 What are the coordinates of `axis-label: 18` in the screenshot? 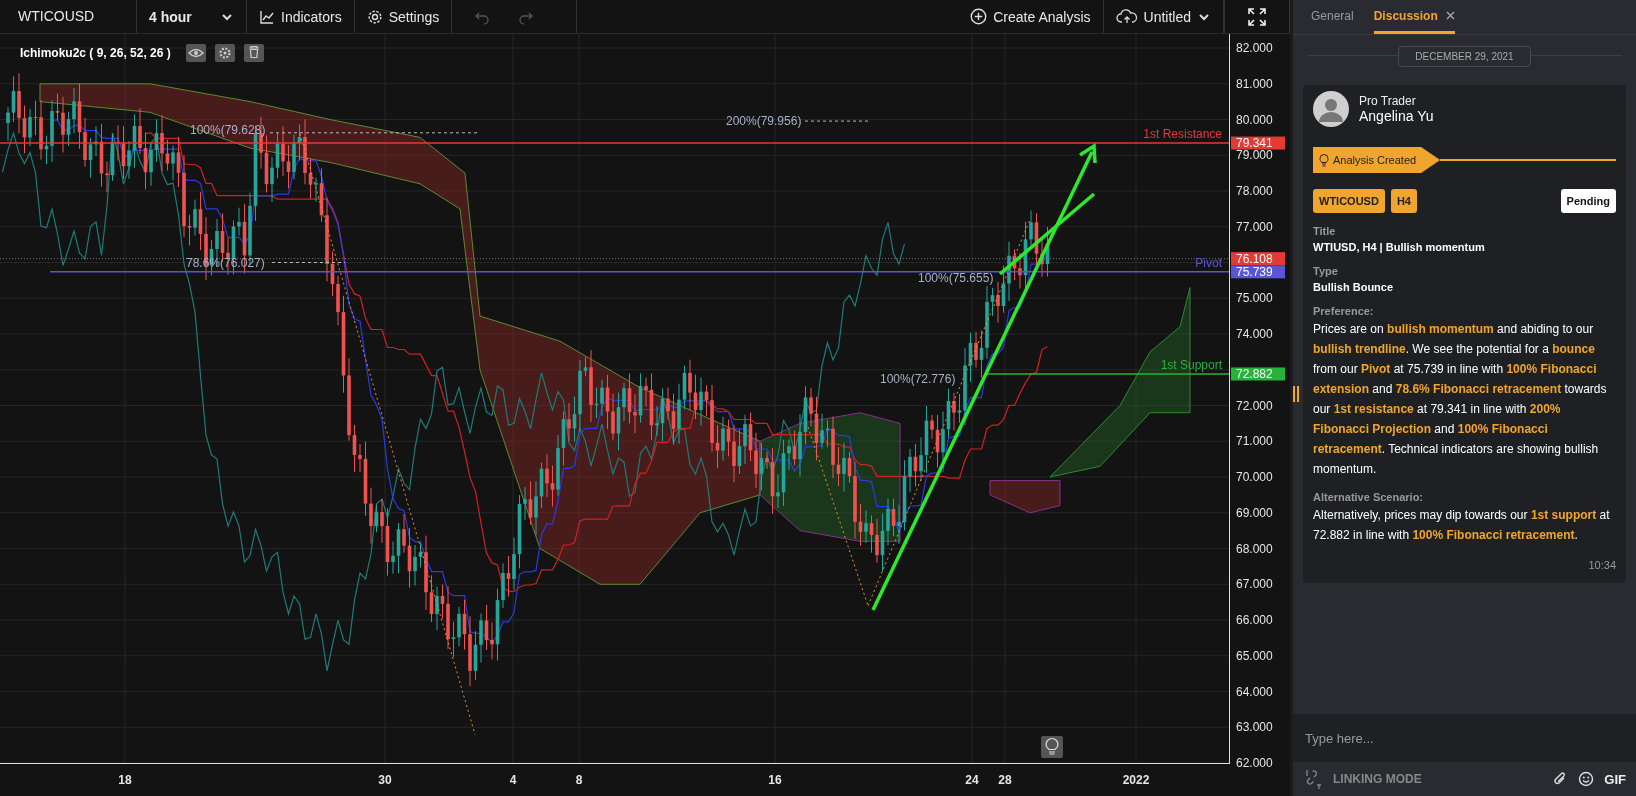 It's located at (125, 780).